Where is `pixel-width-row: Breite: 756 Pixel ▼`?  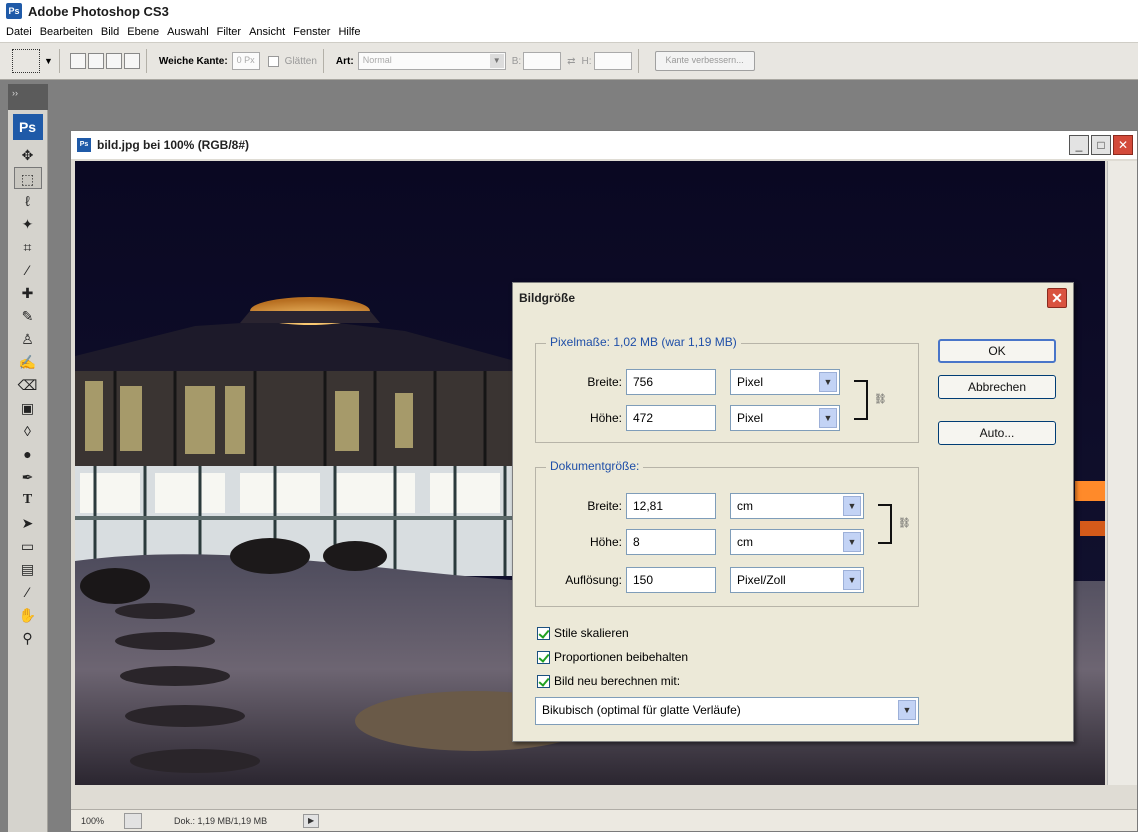 pixel-width-row: Breite: 756 Pixel ▼ is located at coordinates (688, 382).